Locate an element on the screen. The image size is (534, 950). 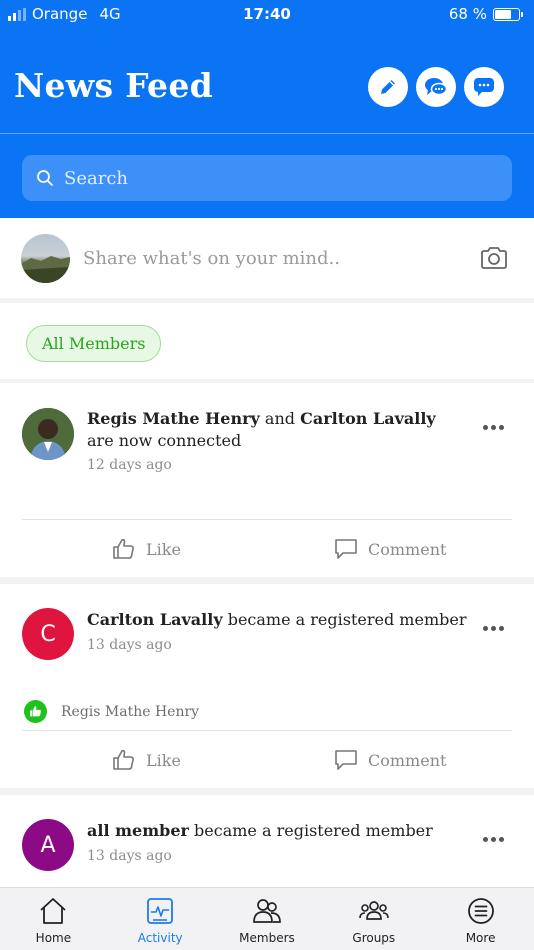
camera-icon is located at coordinates (494, 258).